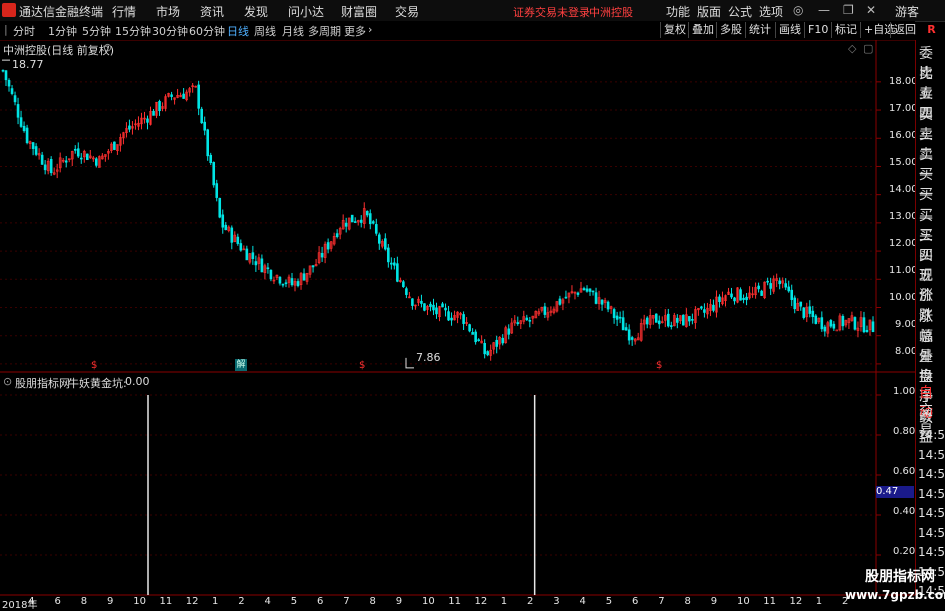 The width and height of the screenshot is (945, 611). Describe the element at coordinates (359, 11) in the screenshot. I see `menu-wealth: 财富圈` at that location.